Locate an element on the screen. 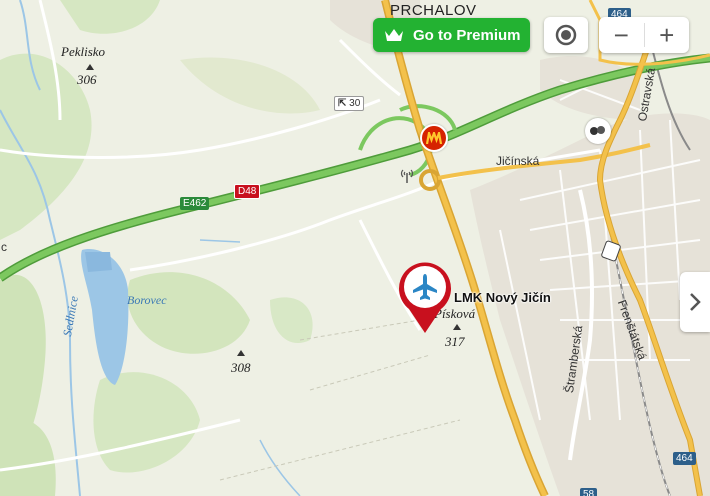 The image size is (710, 496). town-label-prchalov: PRCHALOV is located at coordinates (433, 10).